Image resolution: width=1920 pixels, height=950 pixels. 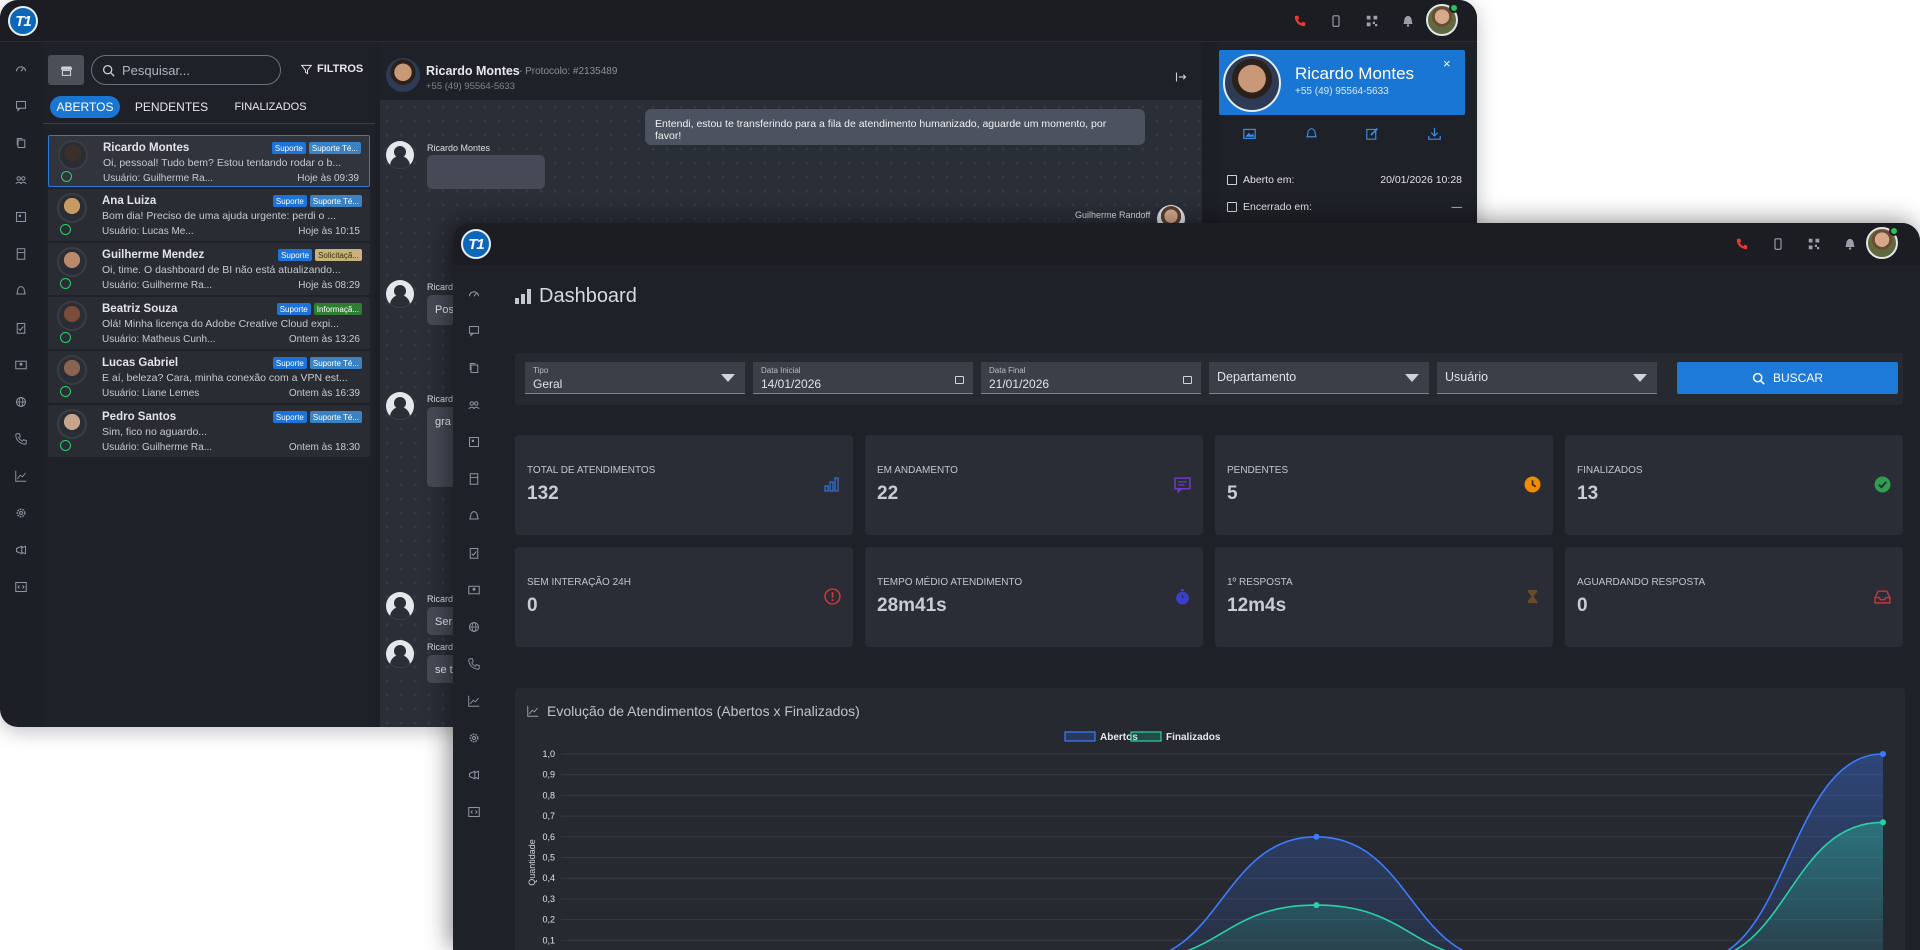 I want to click on side-navigation, so click(x=21, y=327).